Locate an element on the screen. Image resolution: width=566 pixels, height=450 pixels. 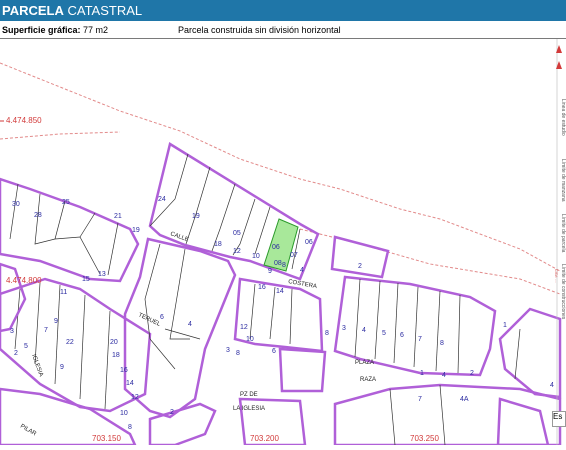
svg-text: 28 is located at coordinates (38, 215).